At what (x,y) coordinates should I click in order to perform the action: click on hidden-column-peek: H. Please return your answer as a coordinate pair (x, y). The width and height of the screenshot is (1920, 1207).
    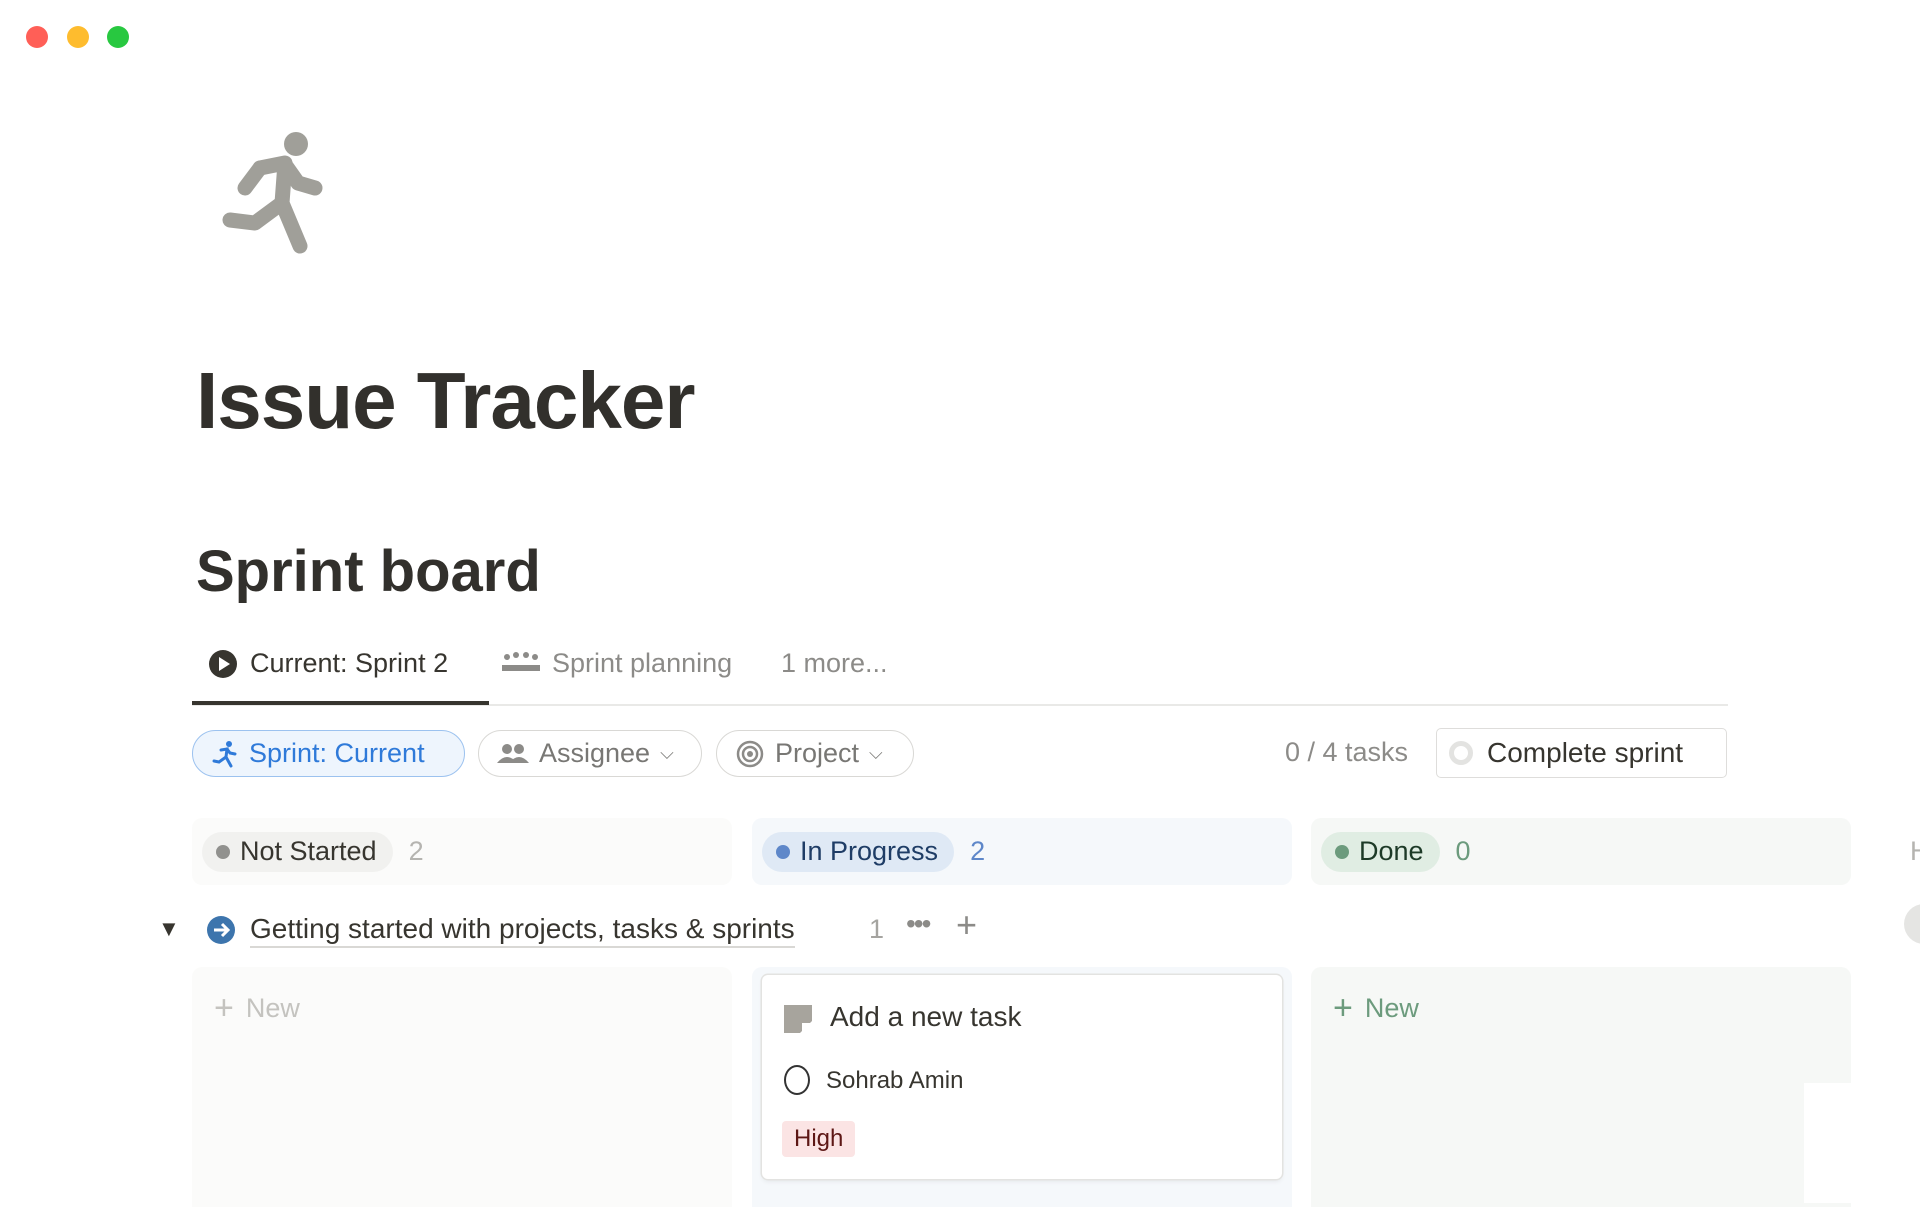
    Looking at the image, I should click on (1915, 851).